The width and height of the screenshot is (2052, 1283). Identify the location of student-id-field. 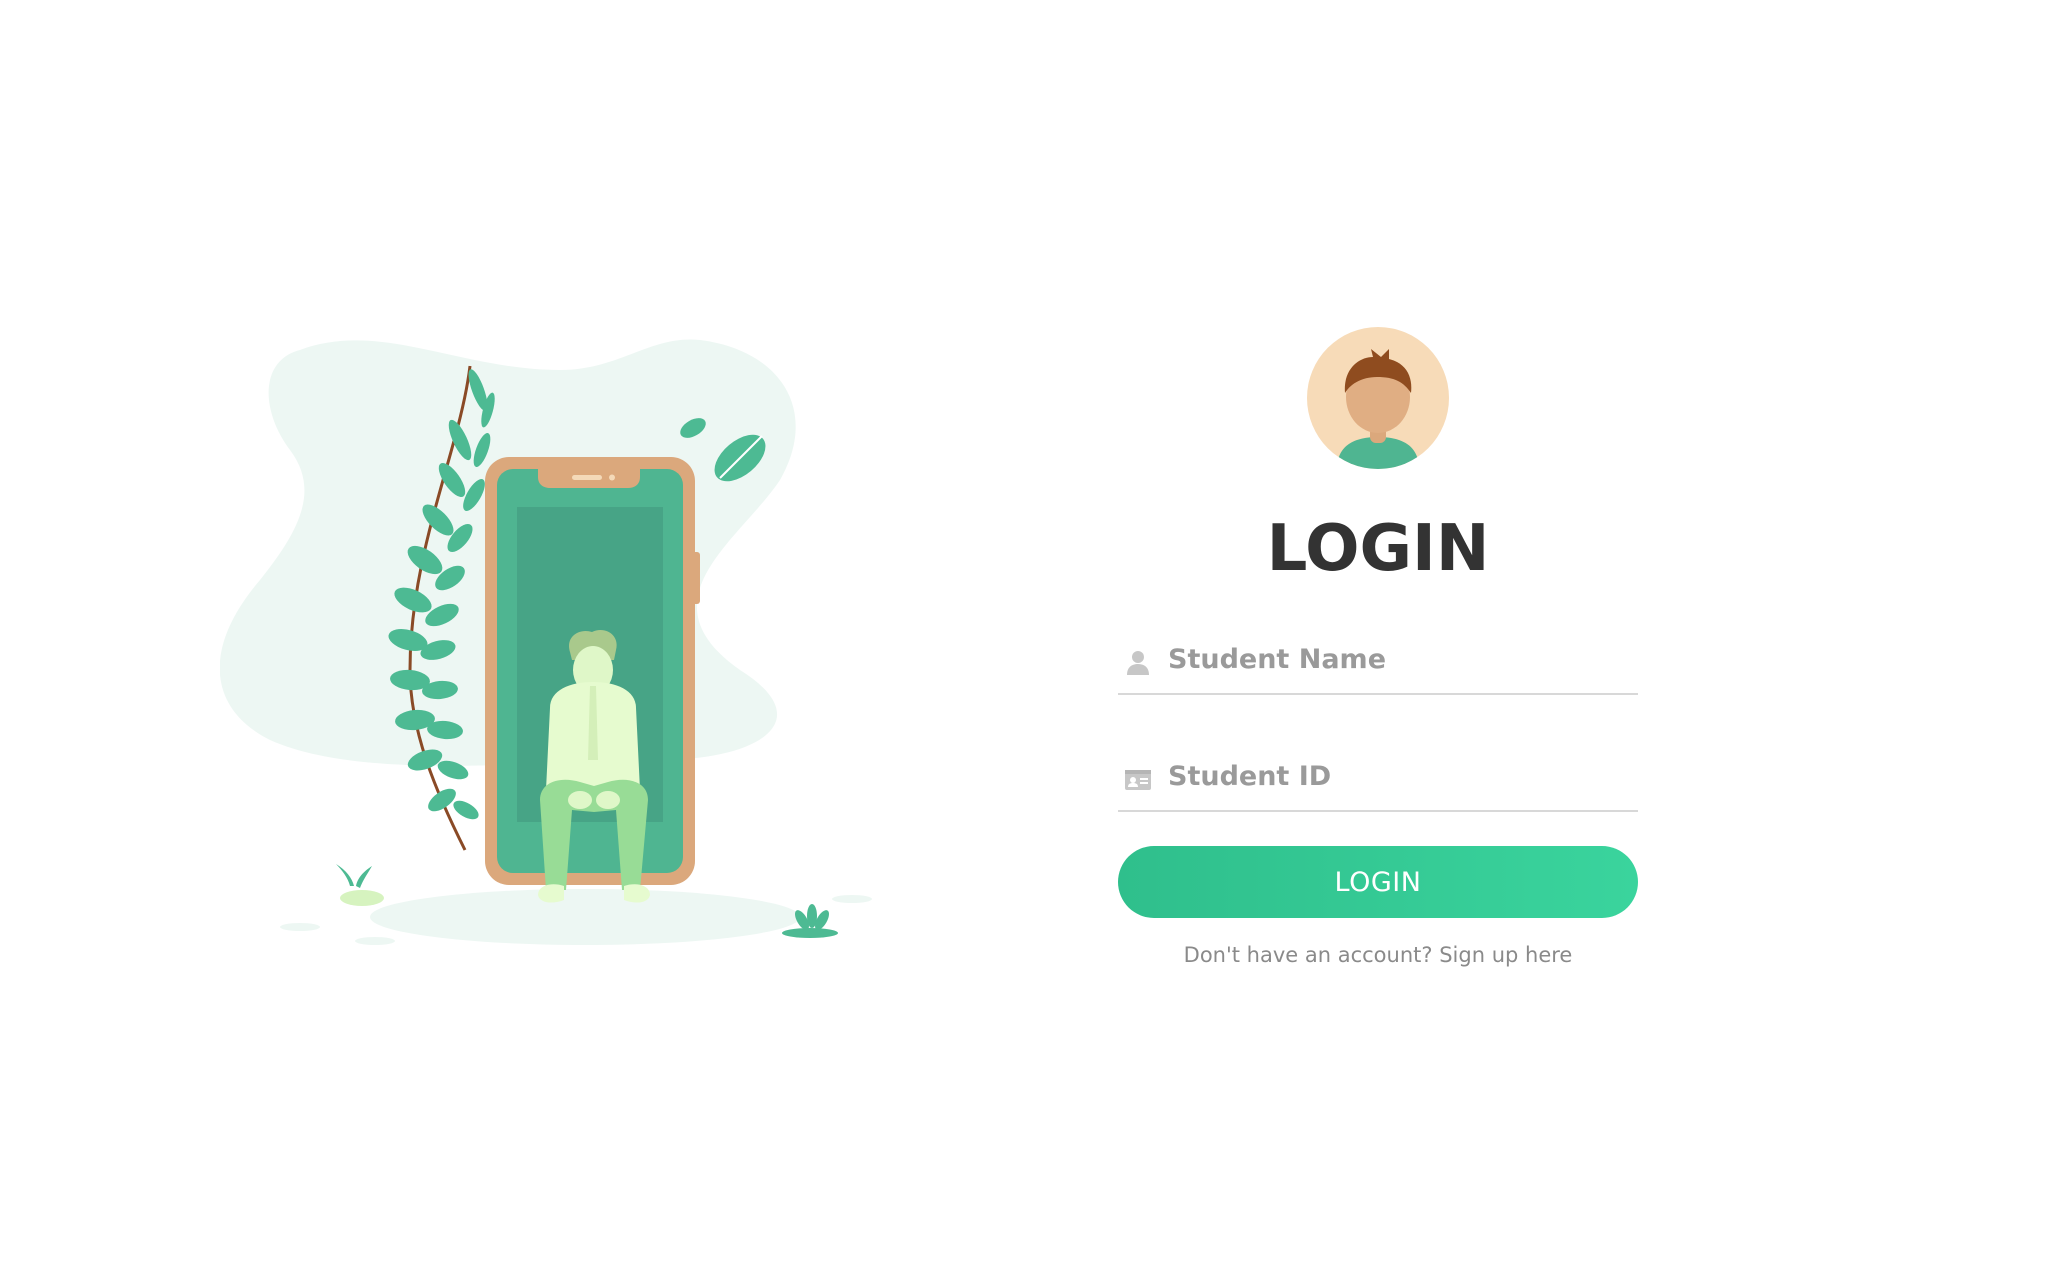
(1378, 778).